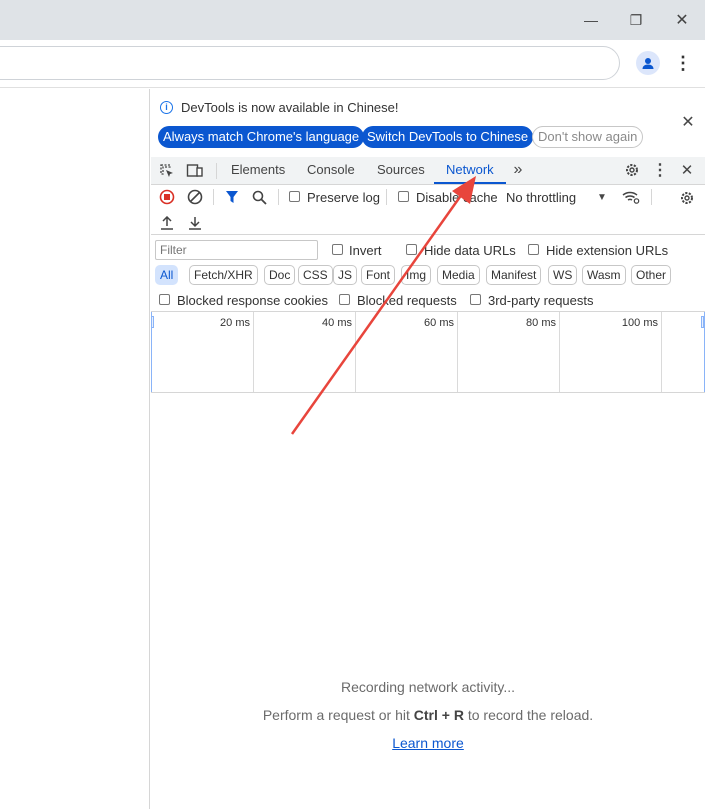 The width and height of the screenshot is (705, 809). Describe the element at coordinates (167, 223) in the screenshot. I see `import-har-icon` at that location.